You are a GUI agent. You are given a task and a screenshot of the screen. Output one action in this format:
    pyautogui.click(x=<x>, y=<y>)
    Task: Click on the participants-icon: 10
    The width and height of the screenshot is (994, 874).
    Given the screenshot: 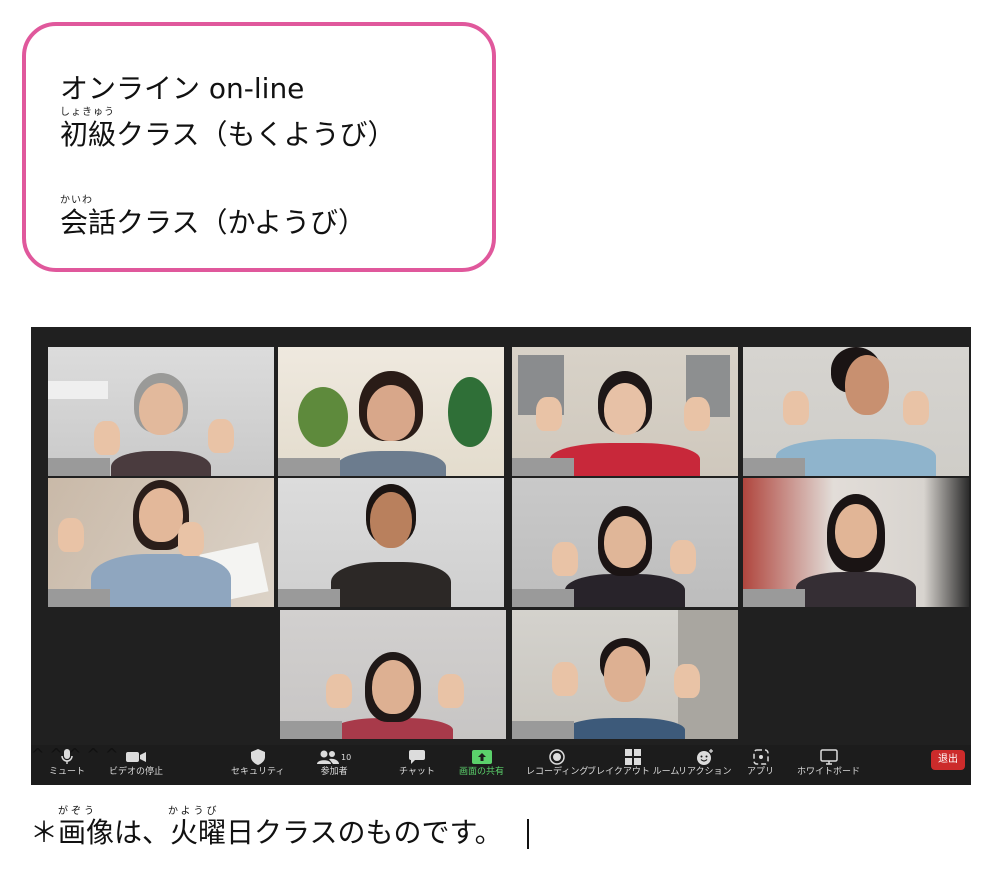 What is the action you would take?
    pyautogui.click(x=334, y=757)
    